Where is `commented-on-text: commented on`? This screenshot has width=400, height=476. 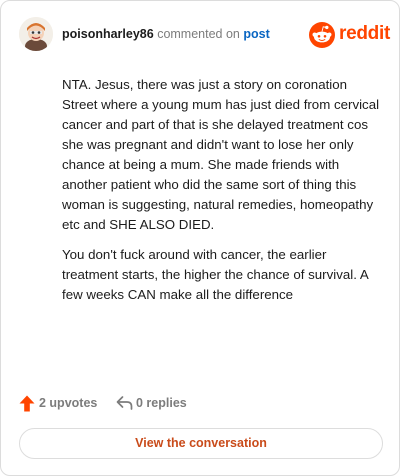 commented-on-text: commented on is located at coordinates (198, 34).